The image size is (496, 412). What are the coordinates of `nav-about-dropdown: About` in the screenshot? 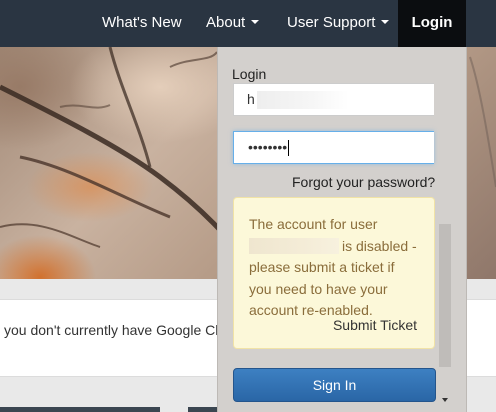 It's located at (233, 23).